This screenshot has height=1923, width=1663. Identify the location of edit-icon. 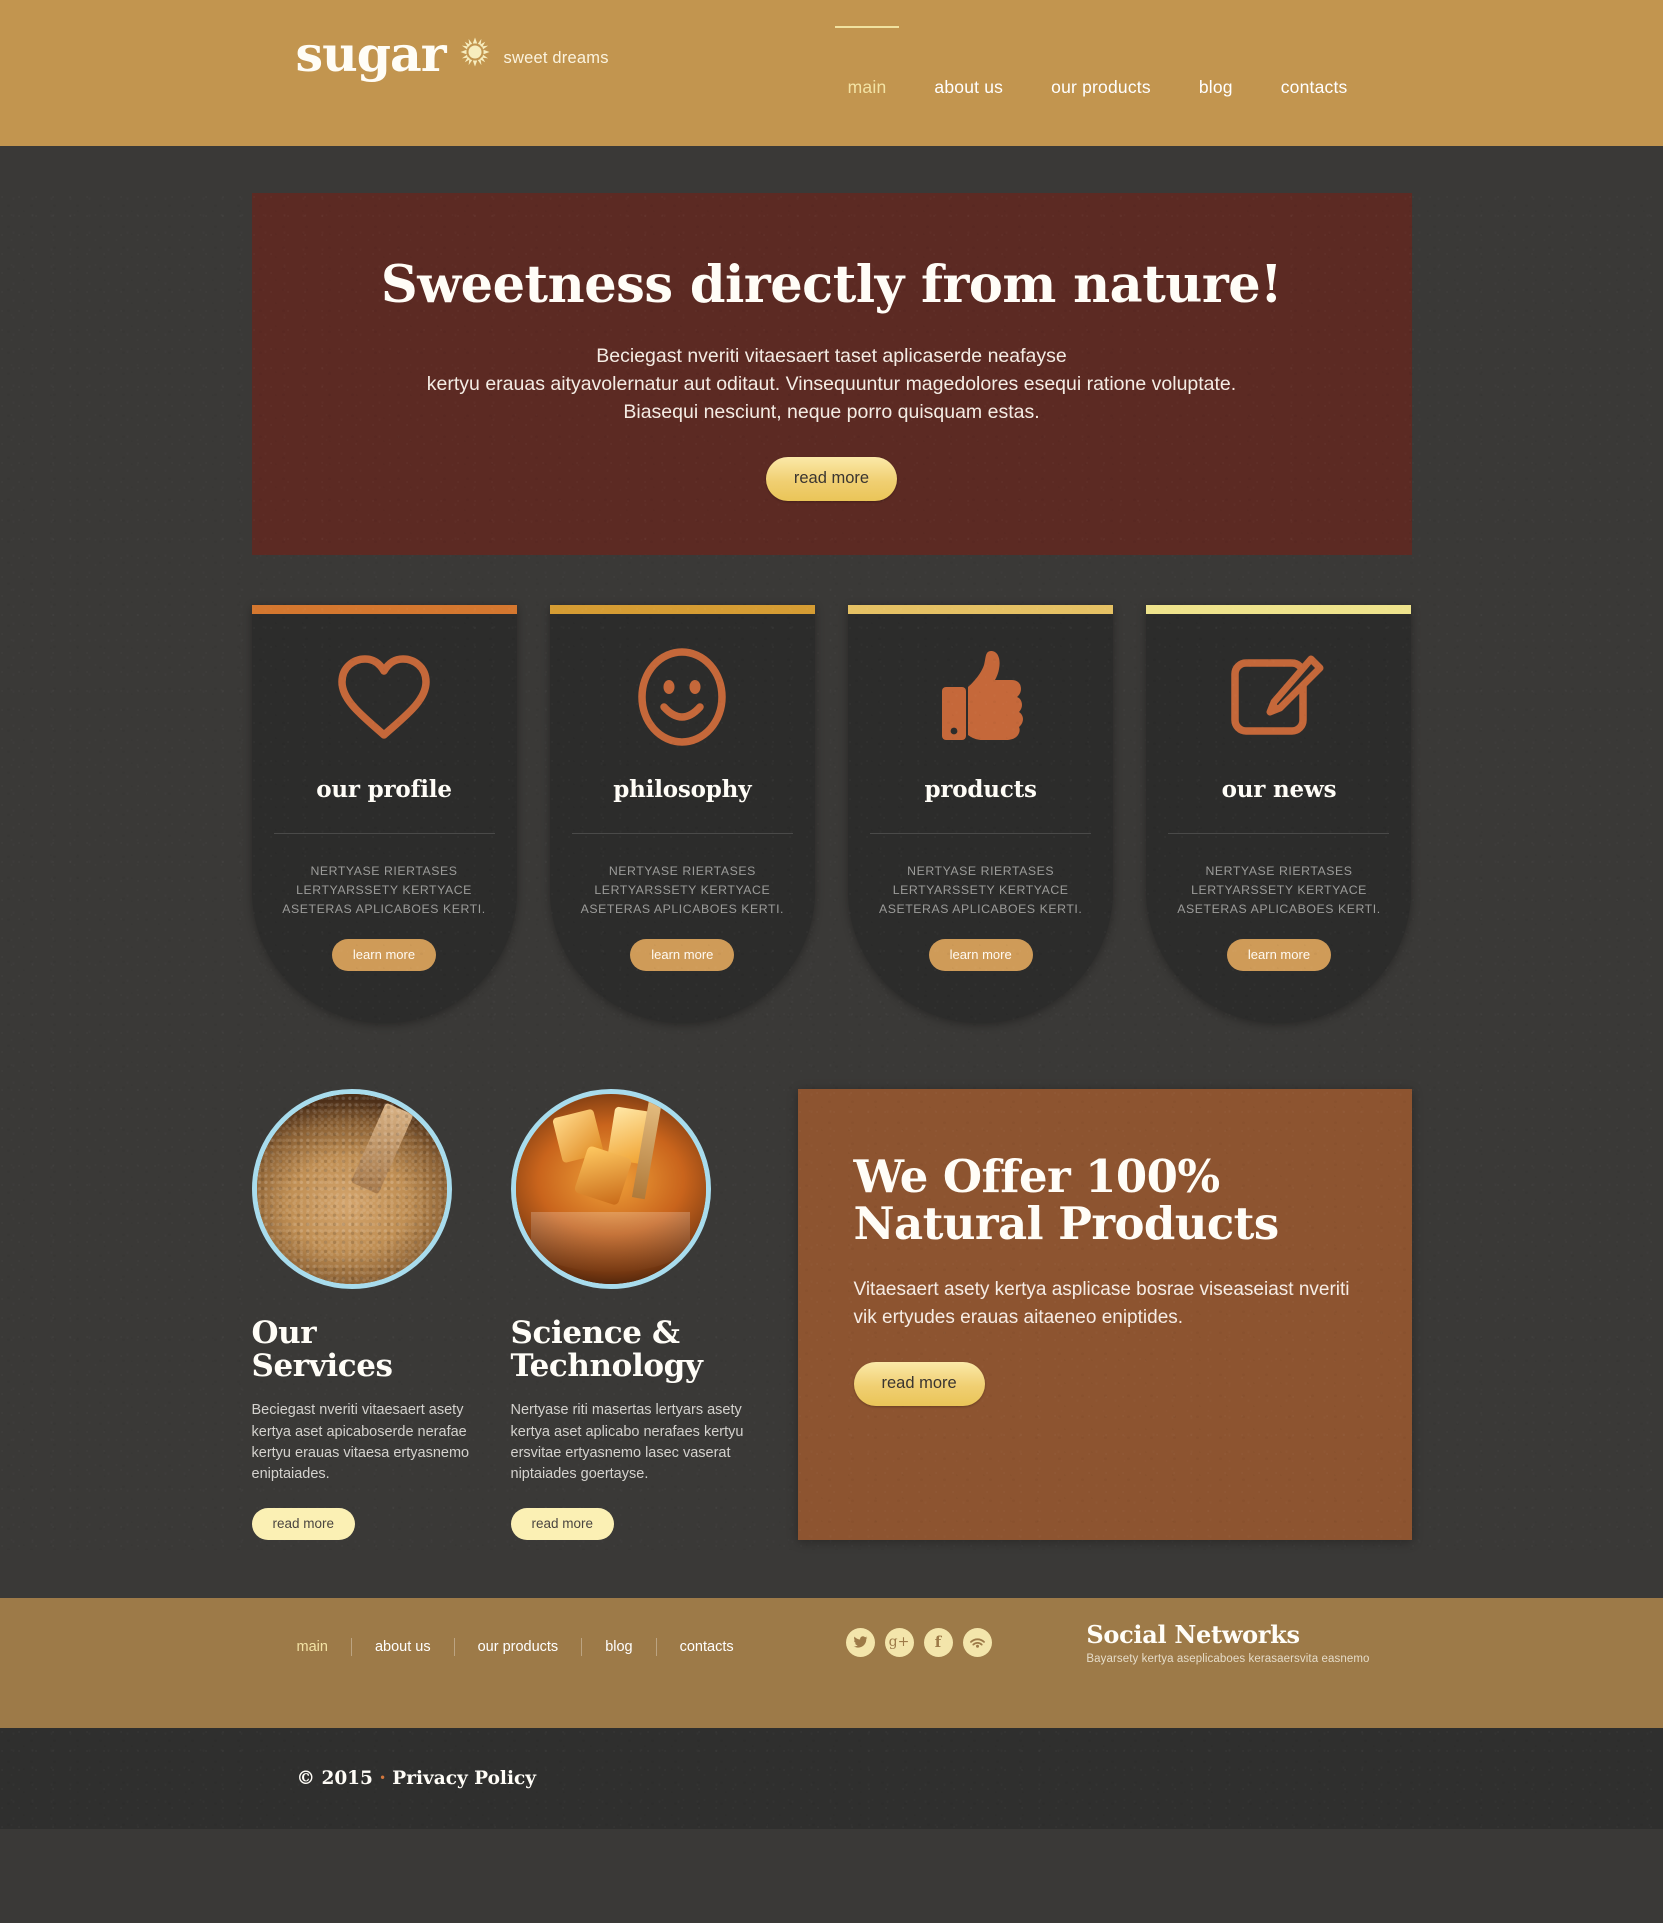
(1278, 697).